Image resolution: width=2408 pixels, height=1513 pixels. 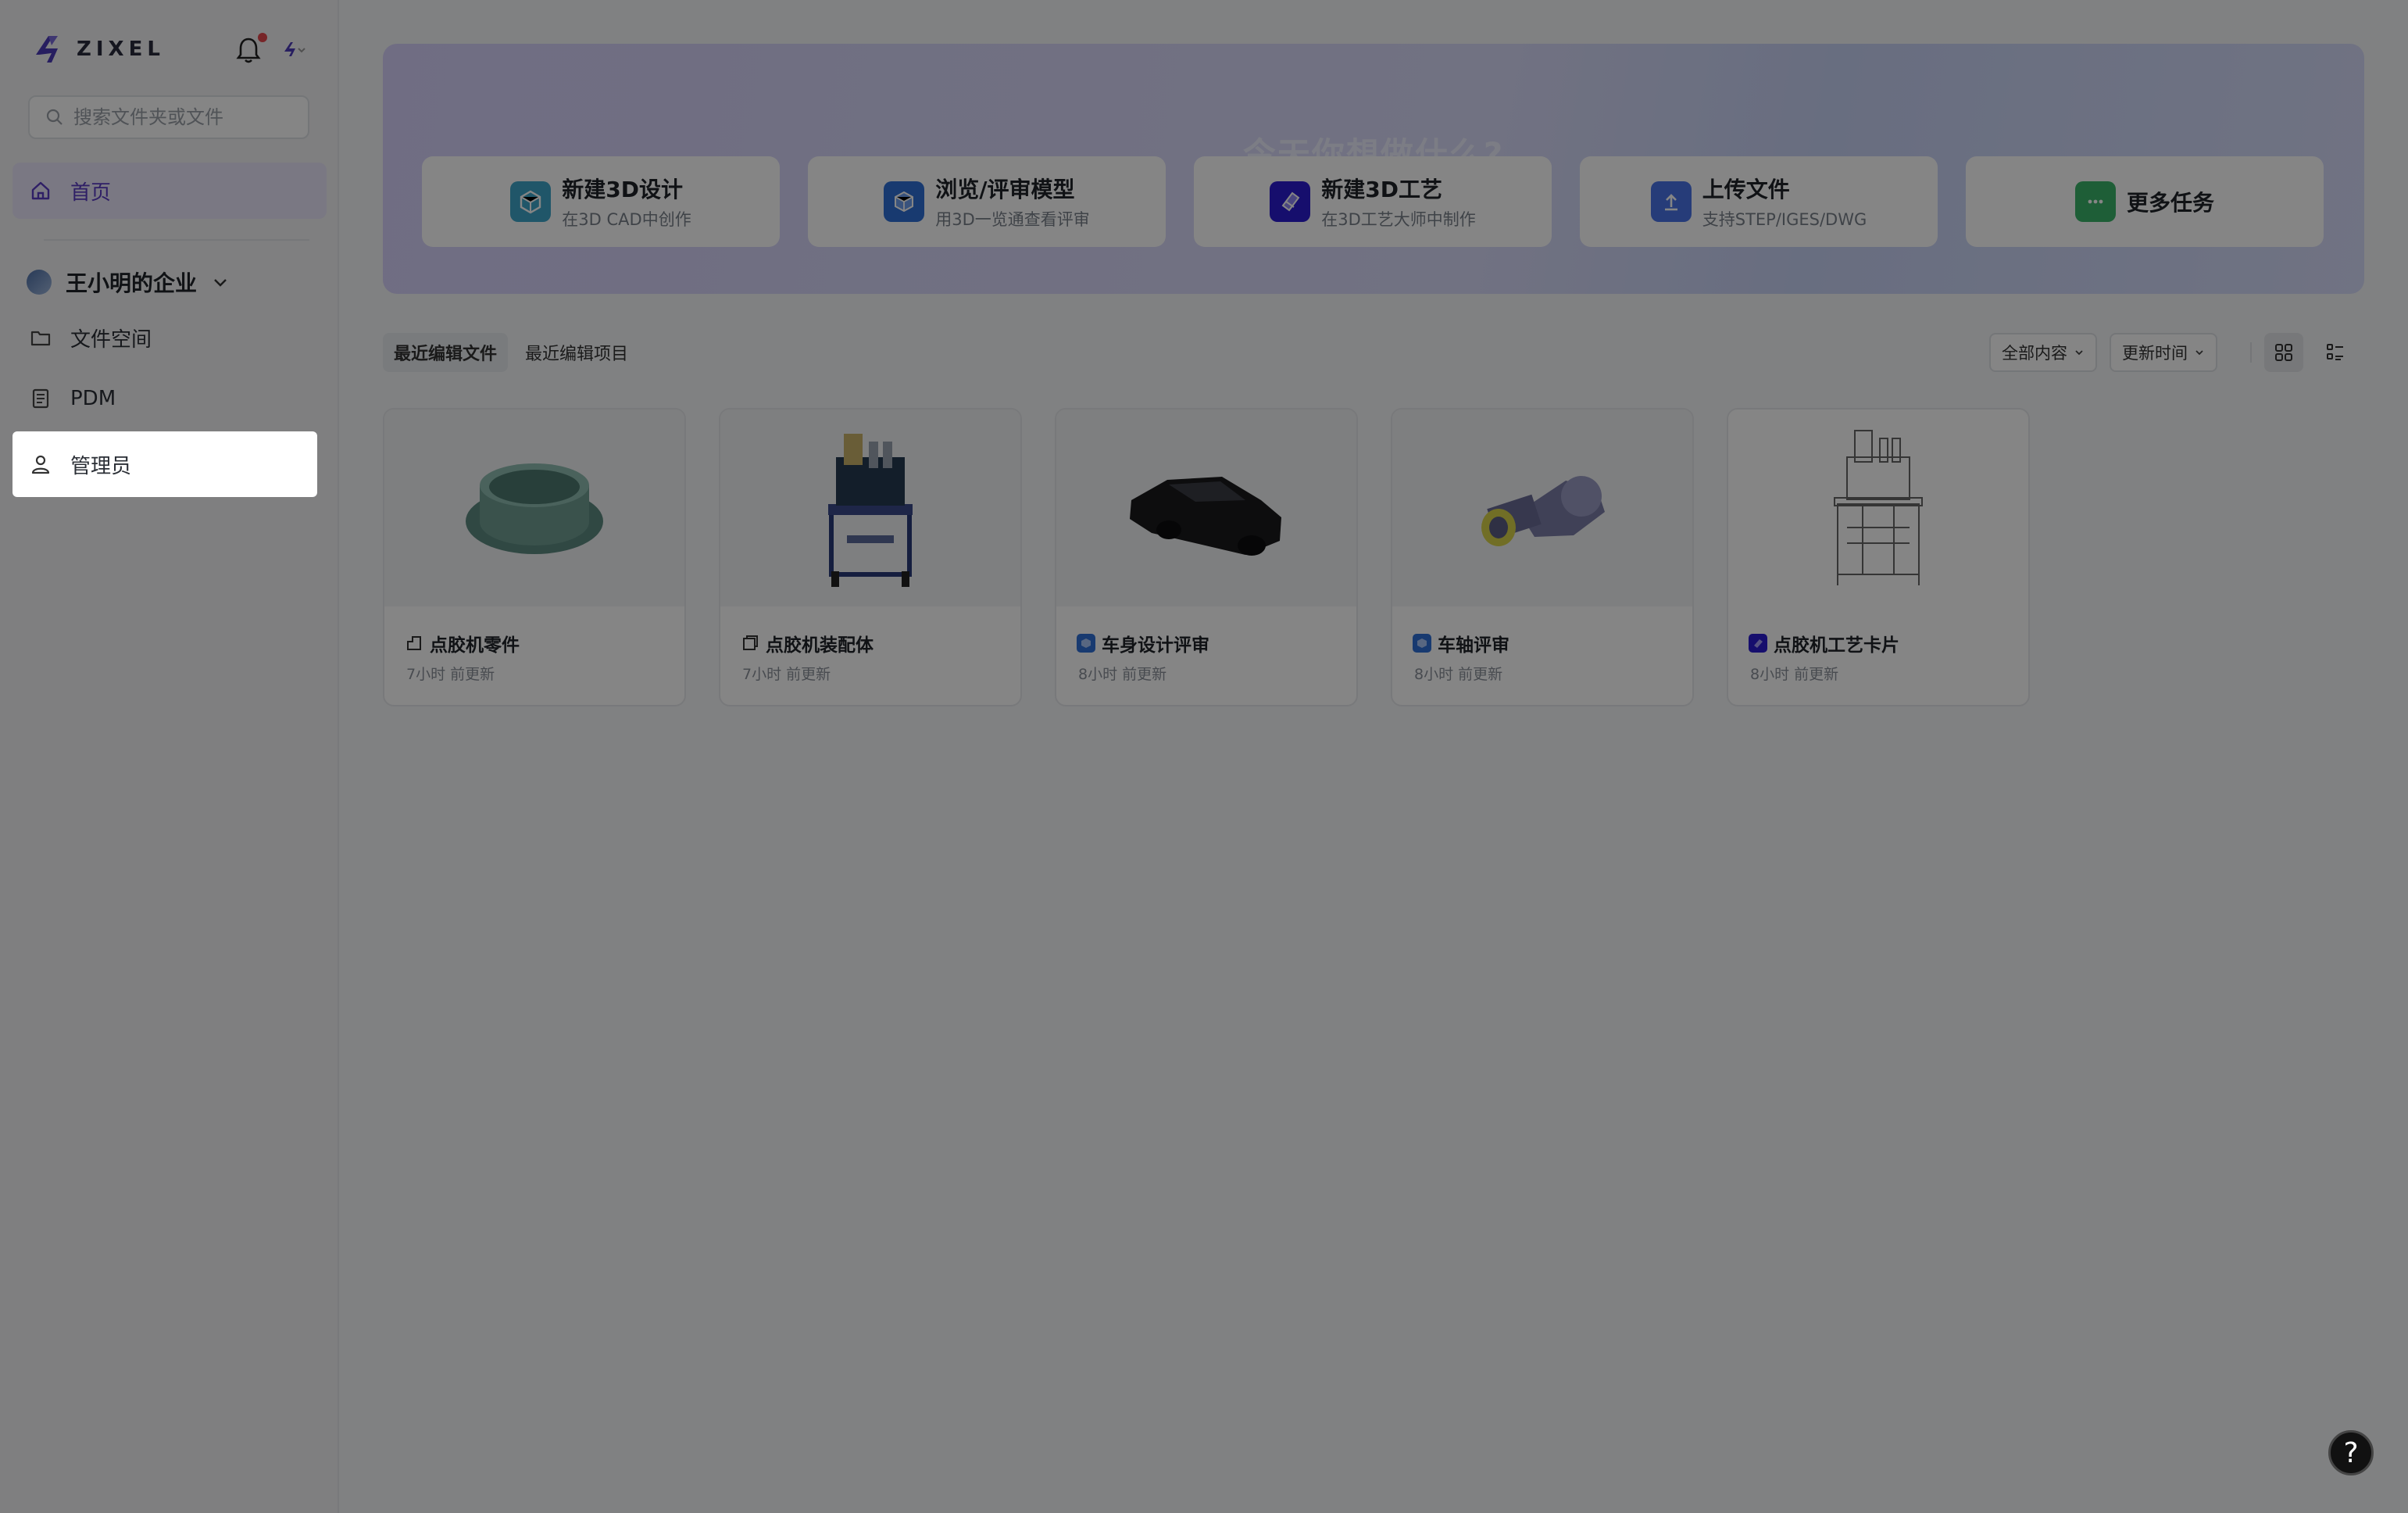 What do you see at coordinates (40, 465) in the screenshot?
I see `user-icon` at bounding box center [40, 465].